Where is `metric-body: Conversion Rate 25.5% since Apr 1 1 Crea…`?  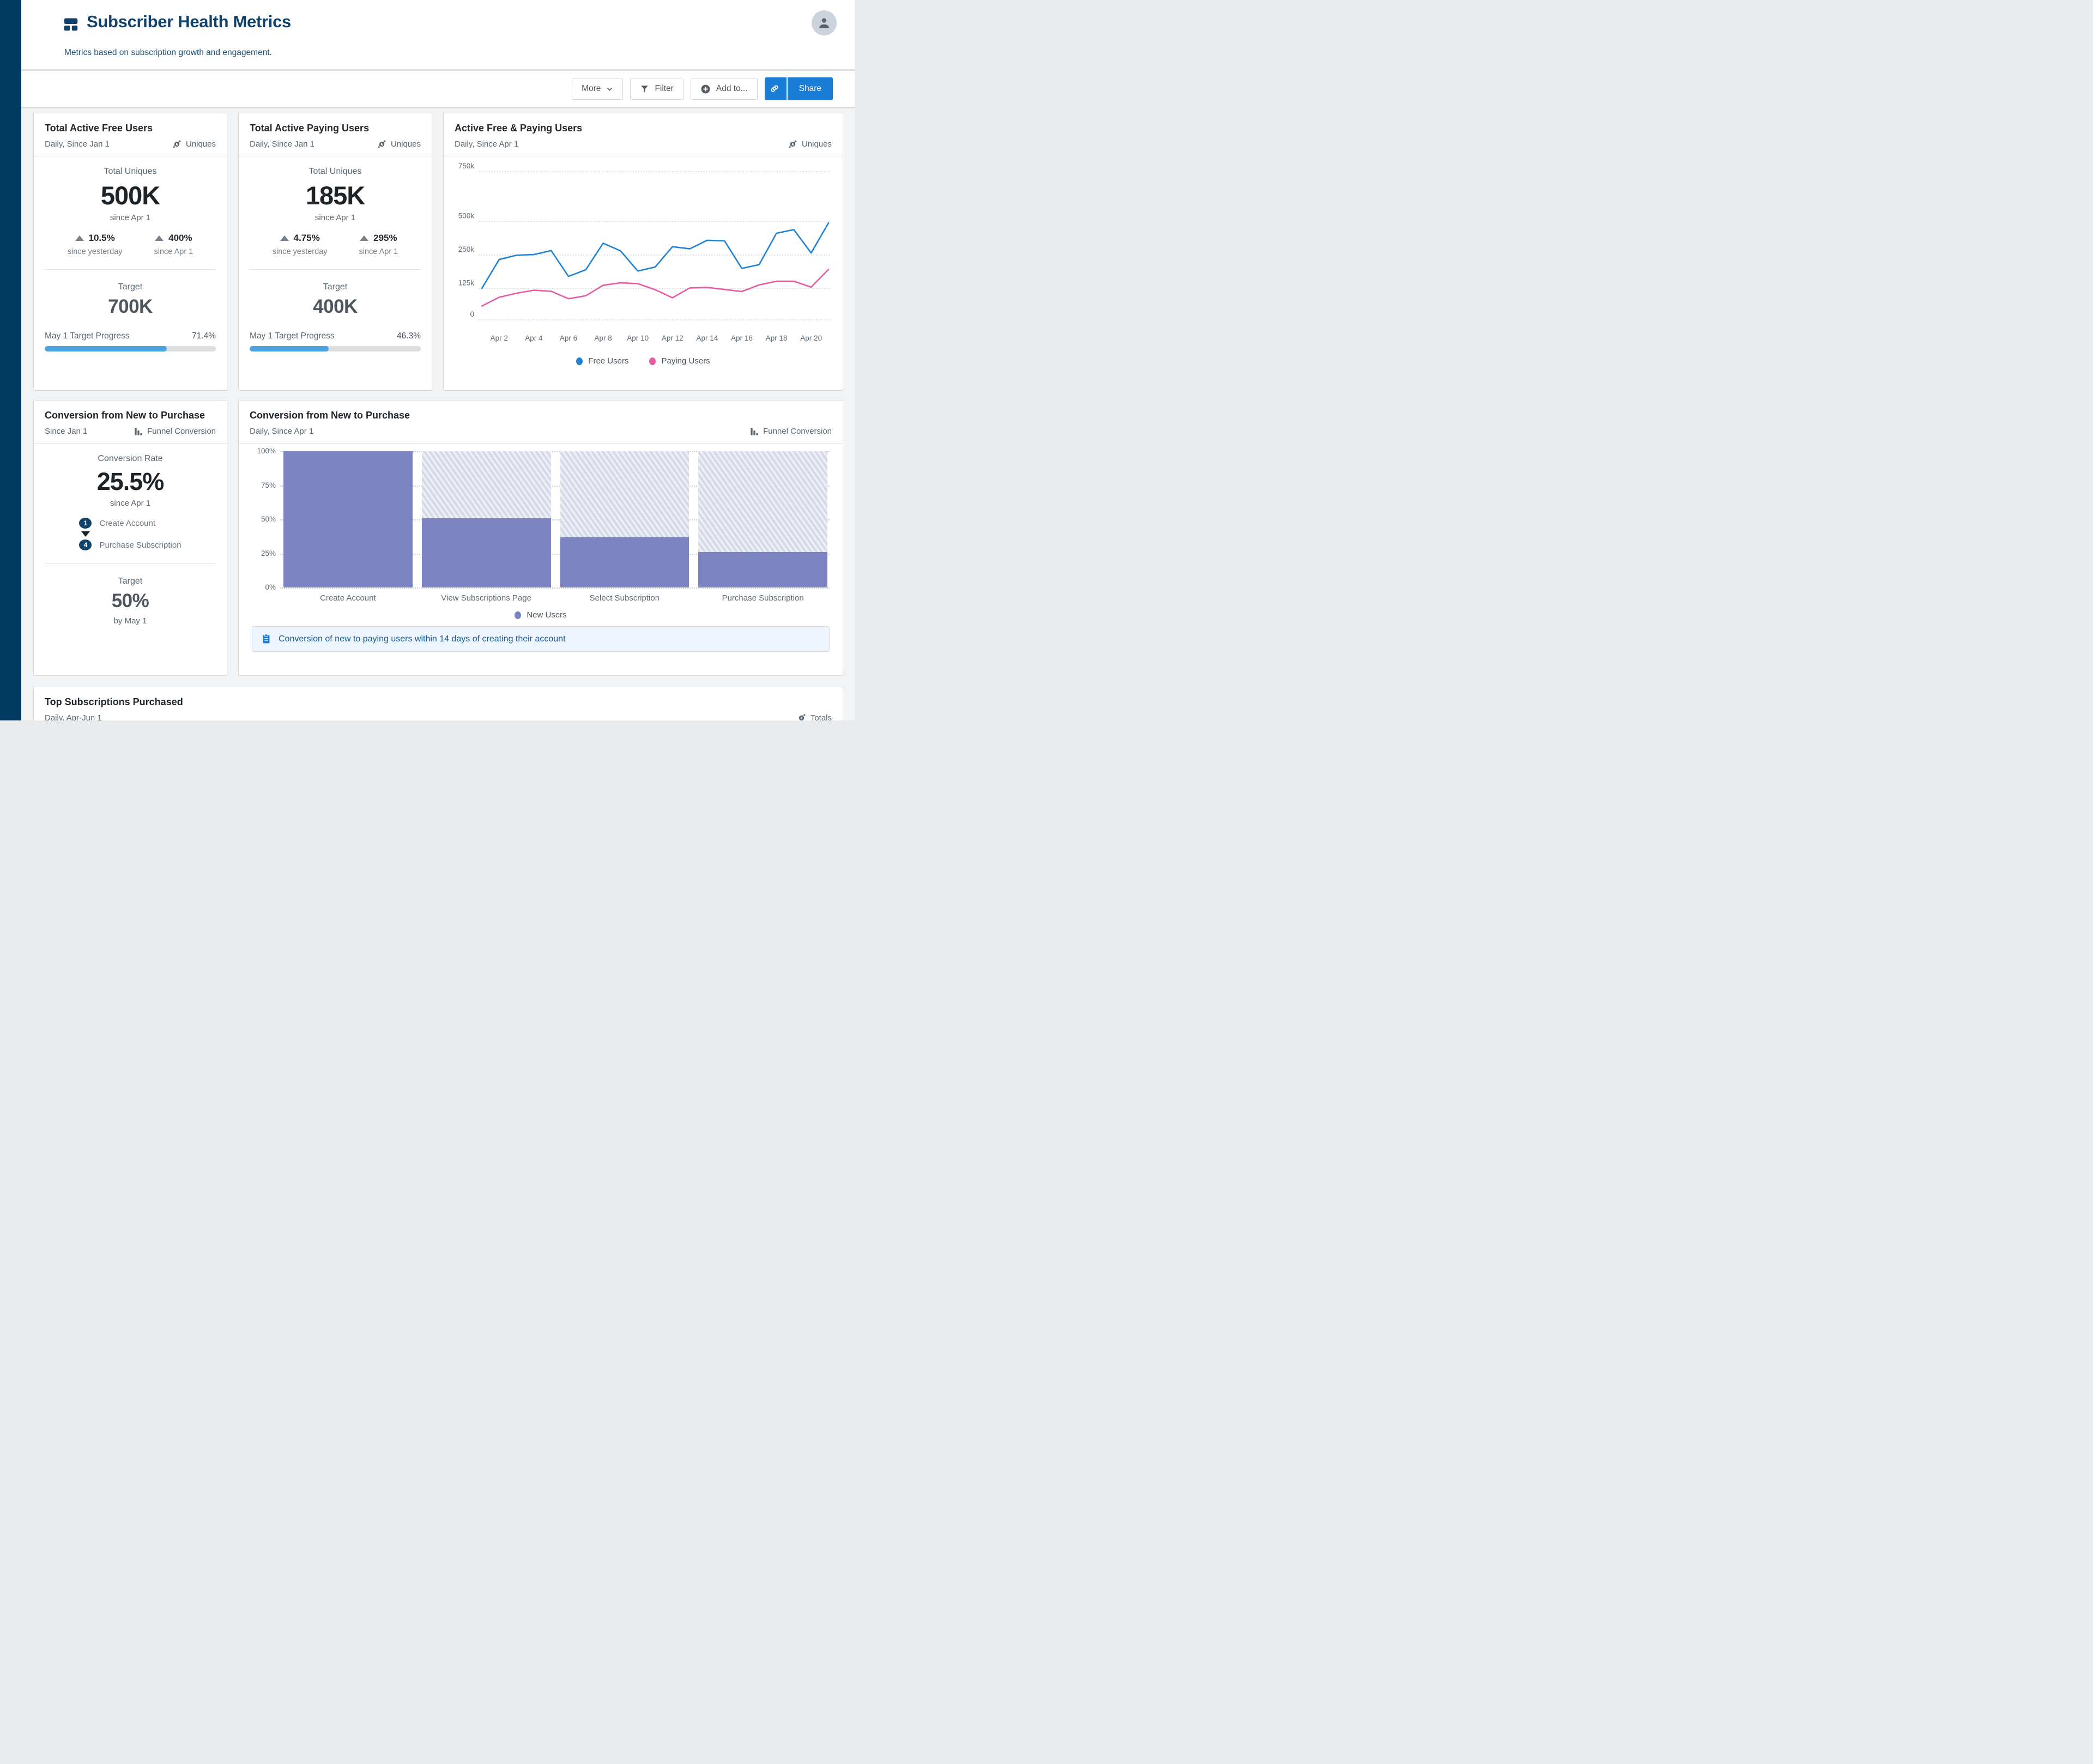
metric-body: Conversion Rate 25.5% since Apr 1 1 Crea… is located at coordinates (130, 540).